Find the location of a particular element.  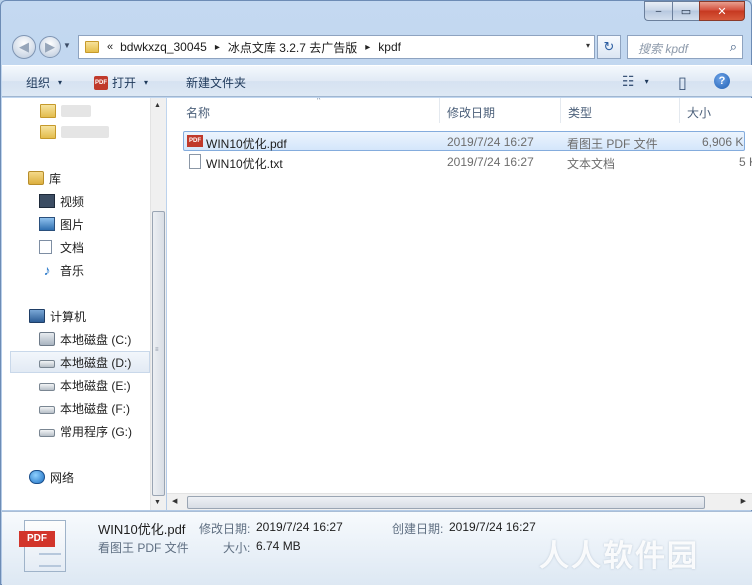

preview-pane-icon: ▯ is located at coordinates (682, 83).